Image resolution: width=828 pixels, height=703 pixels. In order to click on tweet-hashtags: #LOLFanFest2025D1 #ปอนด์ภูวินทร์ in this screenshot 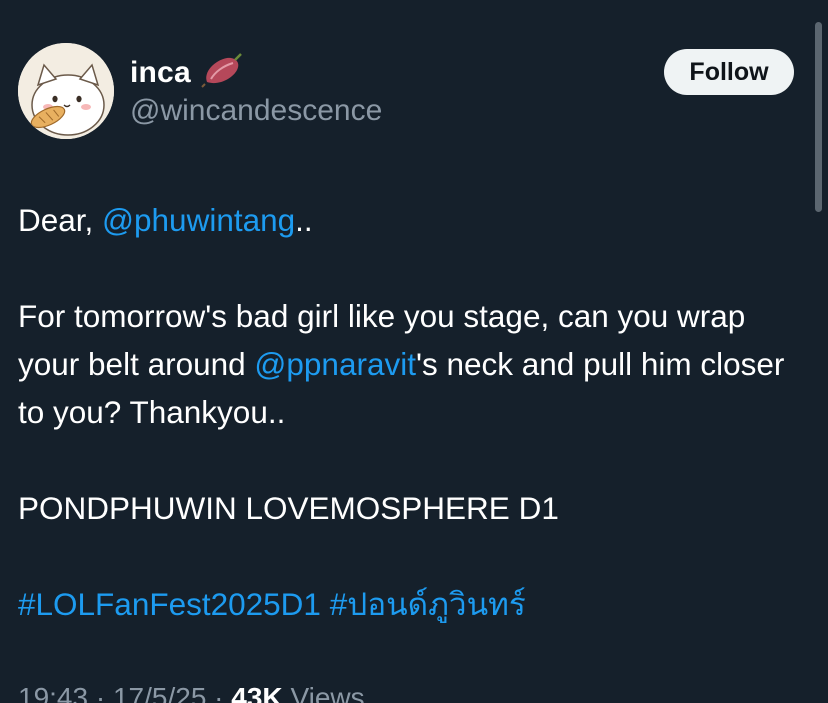, I will do `click(413, 604)`.